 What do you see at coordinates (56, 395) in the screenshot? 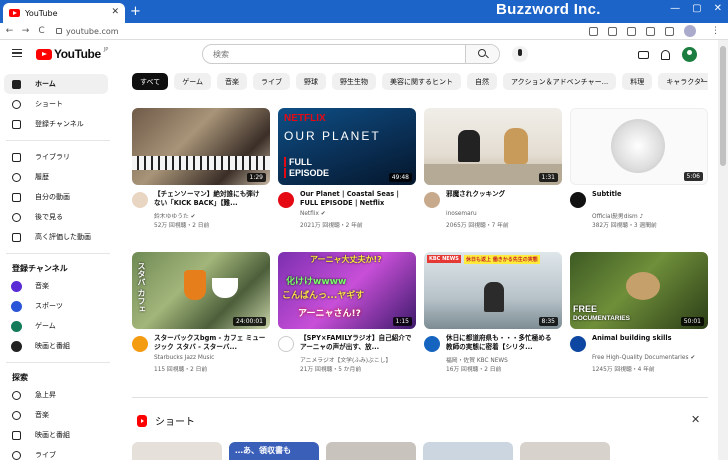
I see `sidebar-item-trending: 急上昇` at bounding box center [56, 395].